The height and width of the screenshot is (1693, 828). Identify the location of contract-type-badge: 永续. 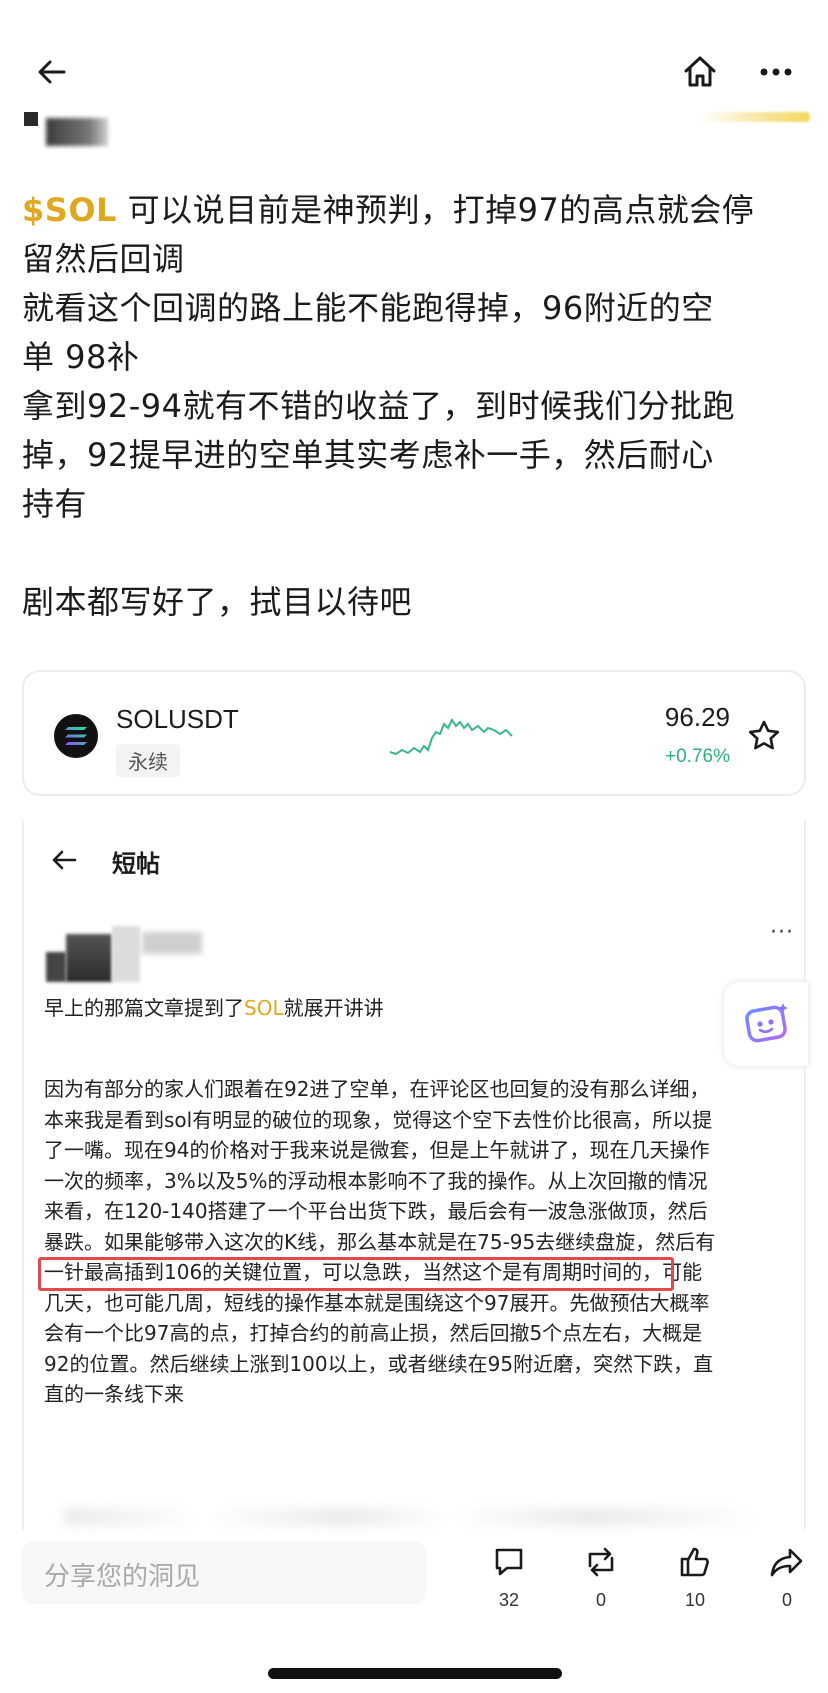
(148, 760).